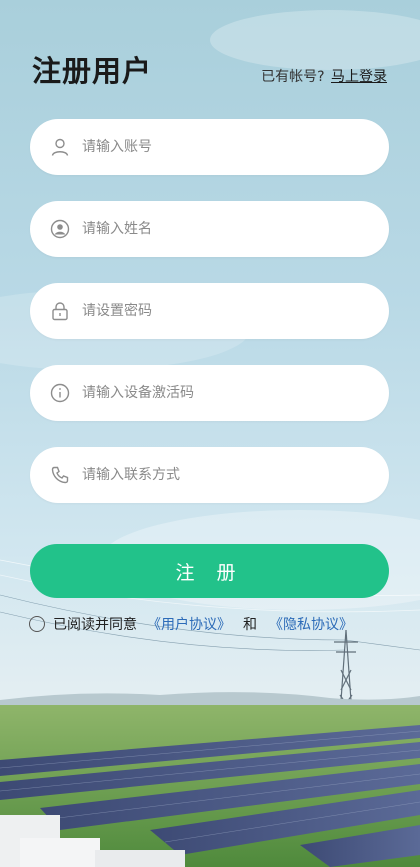 Image resolution: width=420 pixels, height=867 pixels. What do you see at coordinates (311, 624) in the screenshot?
I see `privacy-agreement-link: 《隐私协议》` at bounding box center [311, 624].